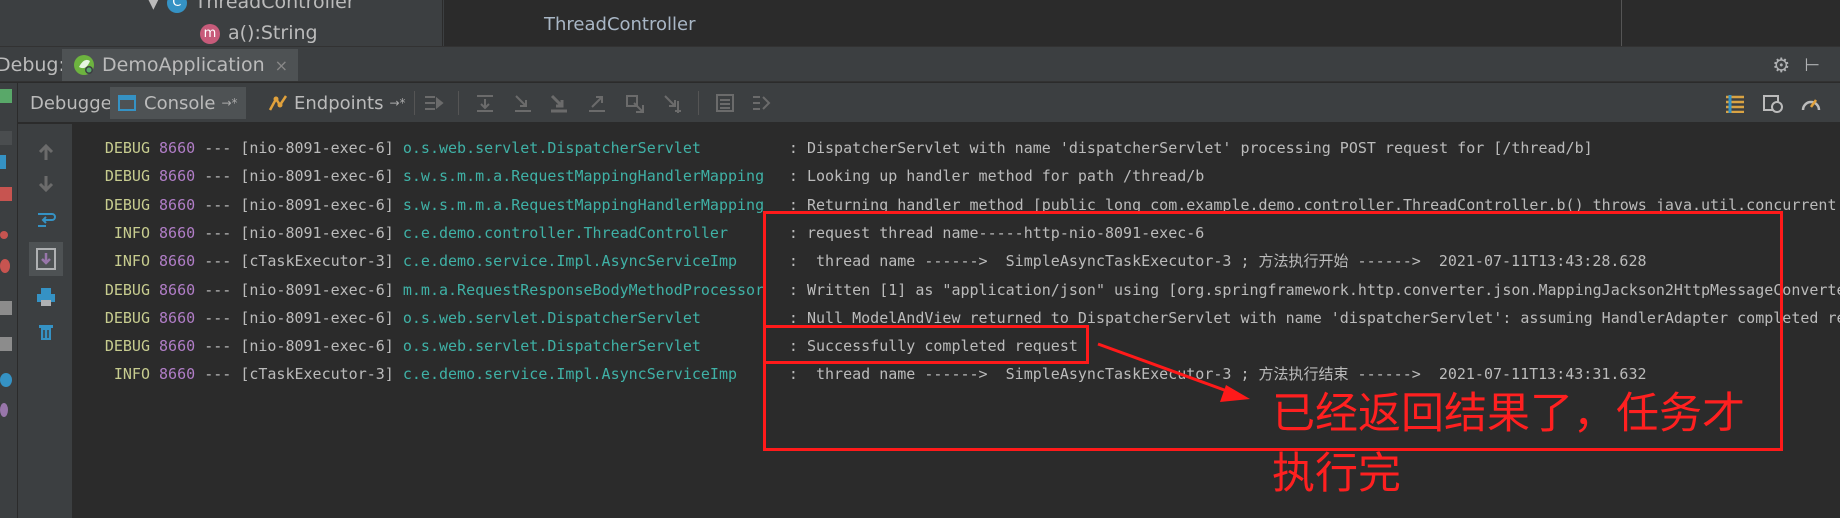  I want to click on print-icon, so click(46, 297).